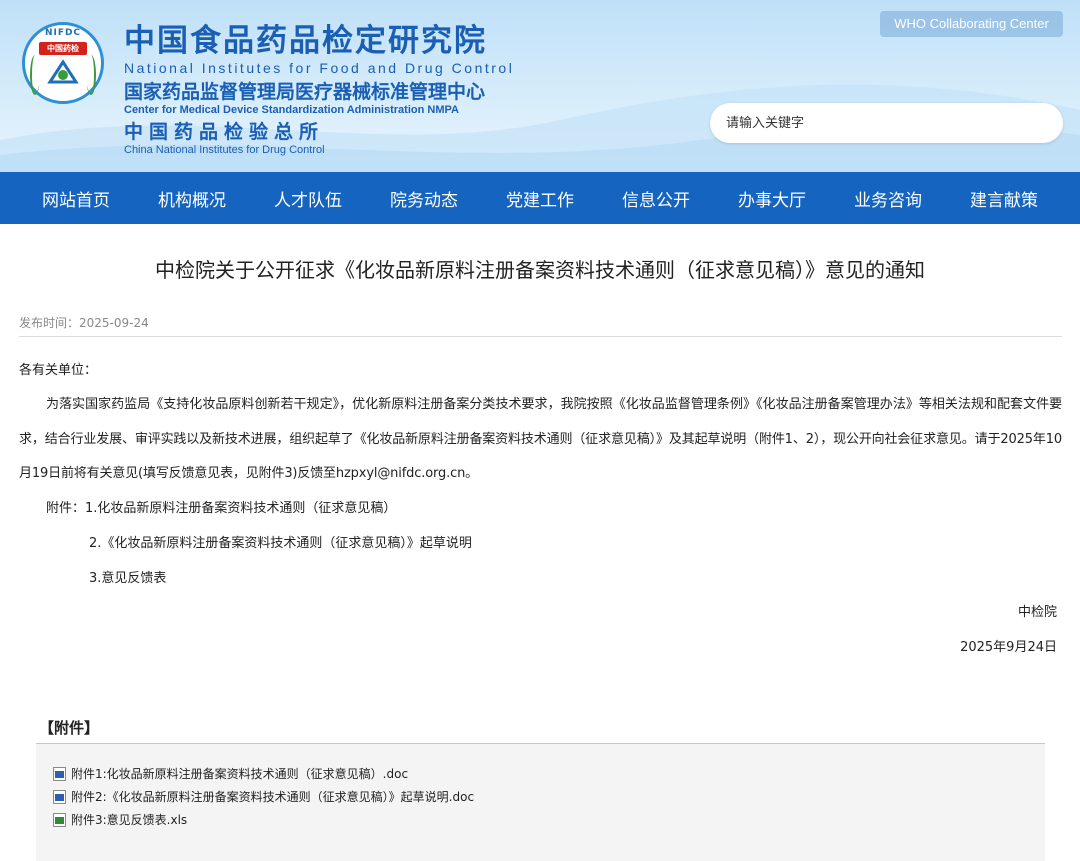  I want to click on nav-item-about: 机构概况, so click(192, 198).